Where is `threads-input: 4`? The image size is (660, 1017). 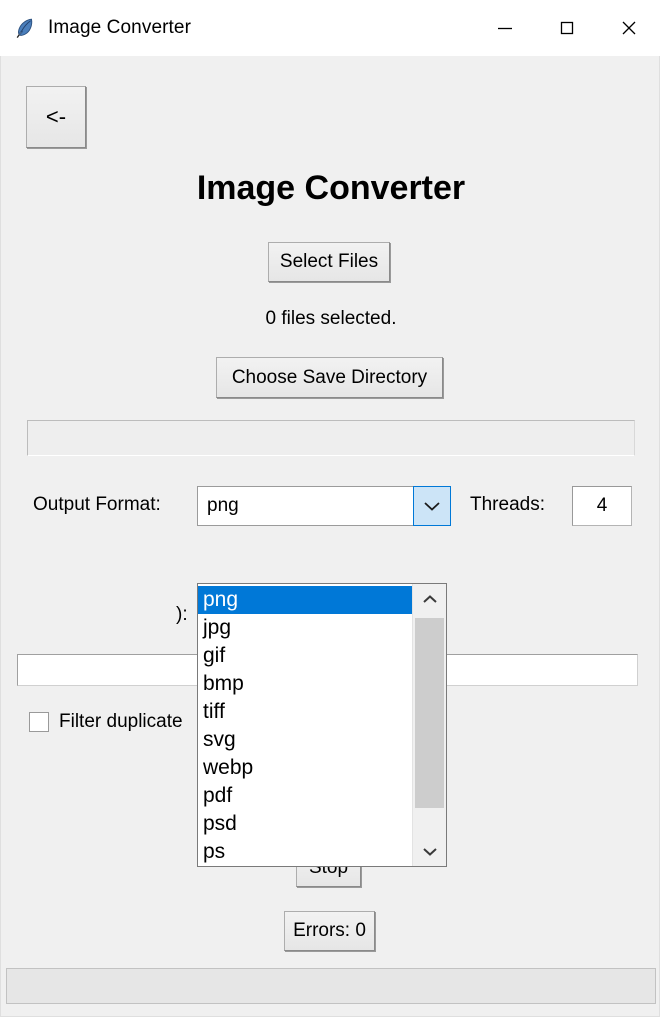 threads-input: 4 is located at coordinates (602, 506).